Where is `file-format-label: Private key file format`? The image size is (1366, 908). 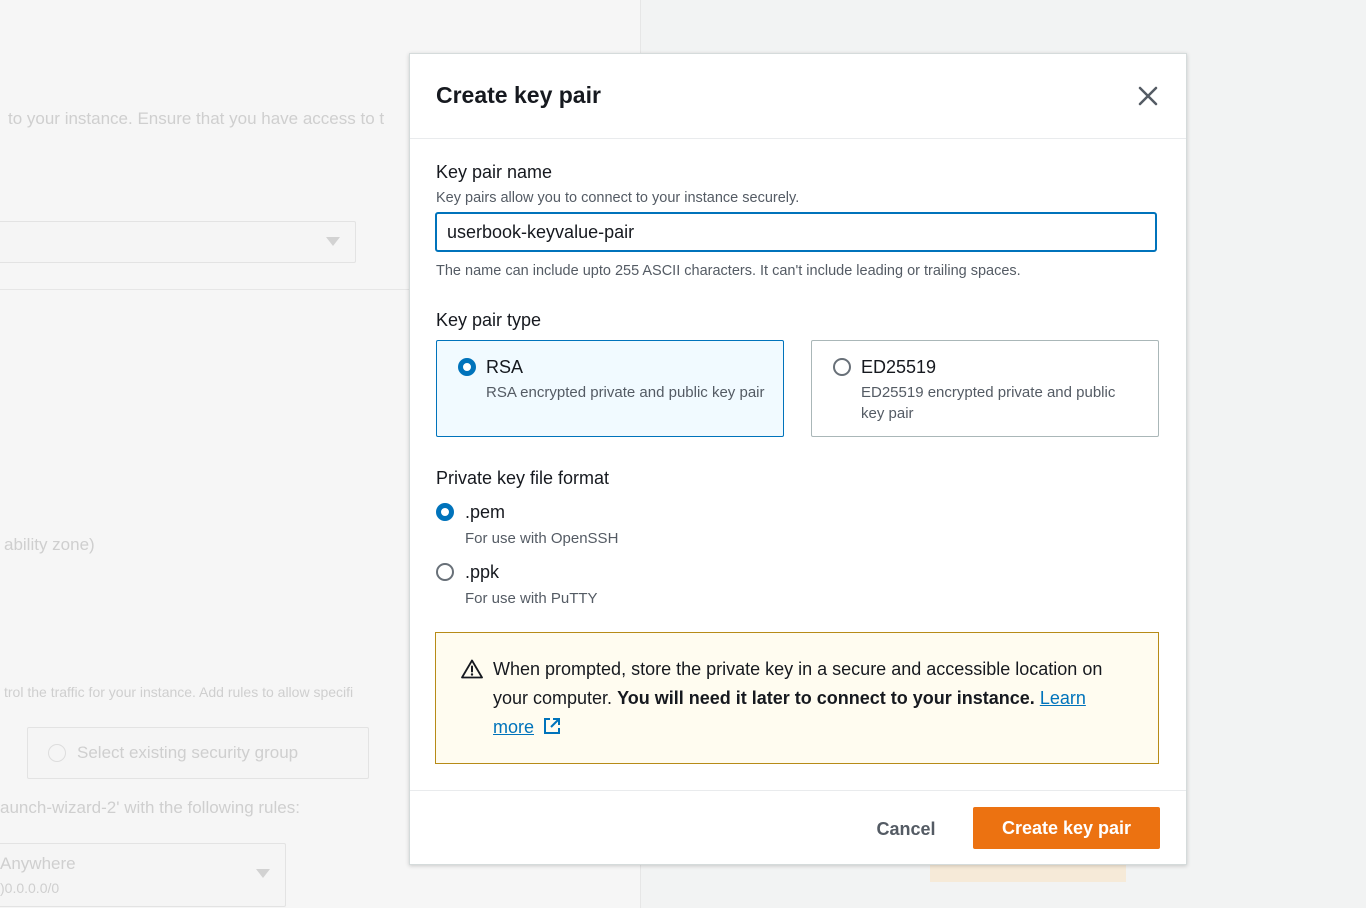
file-format-label: Private key file format is located at coordinates (523, 478).